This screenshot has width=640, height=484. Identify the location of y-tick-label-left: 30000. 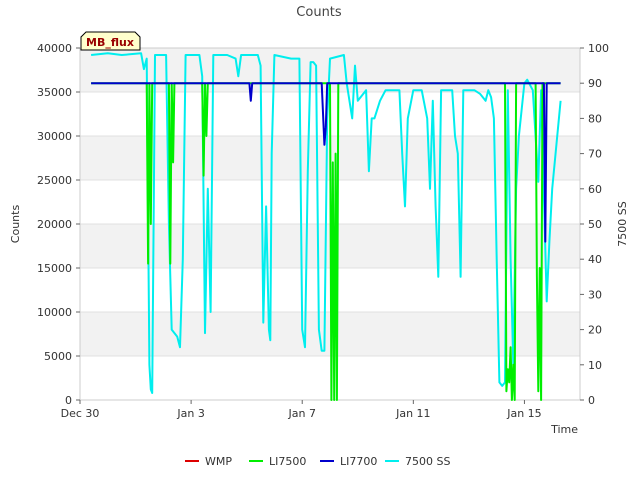
(54, 136).